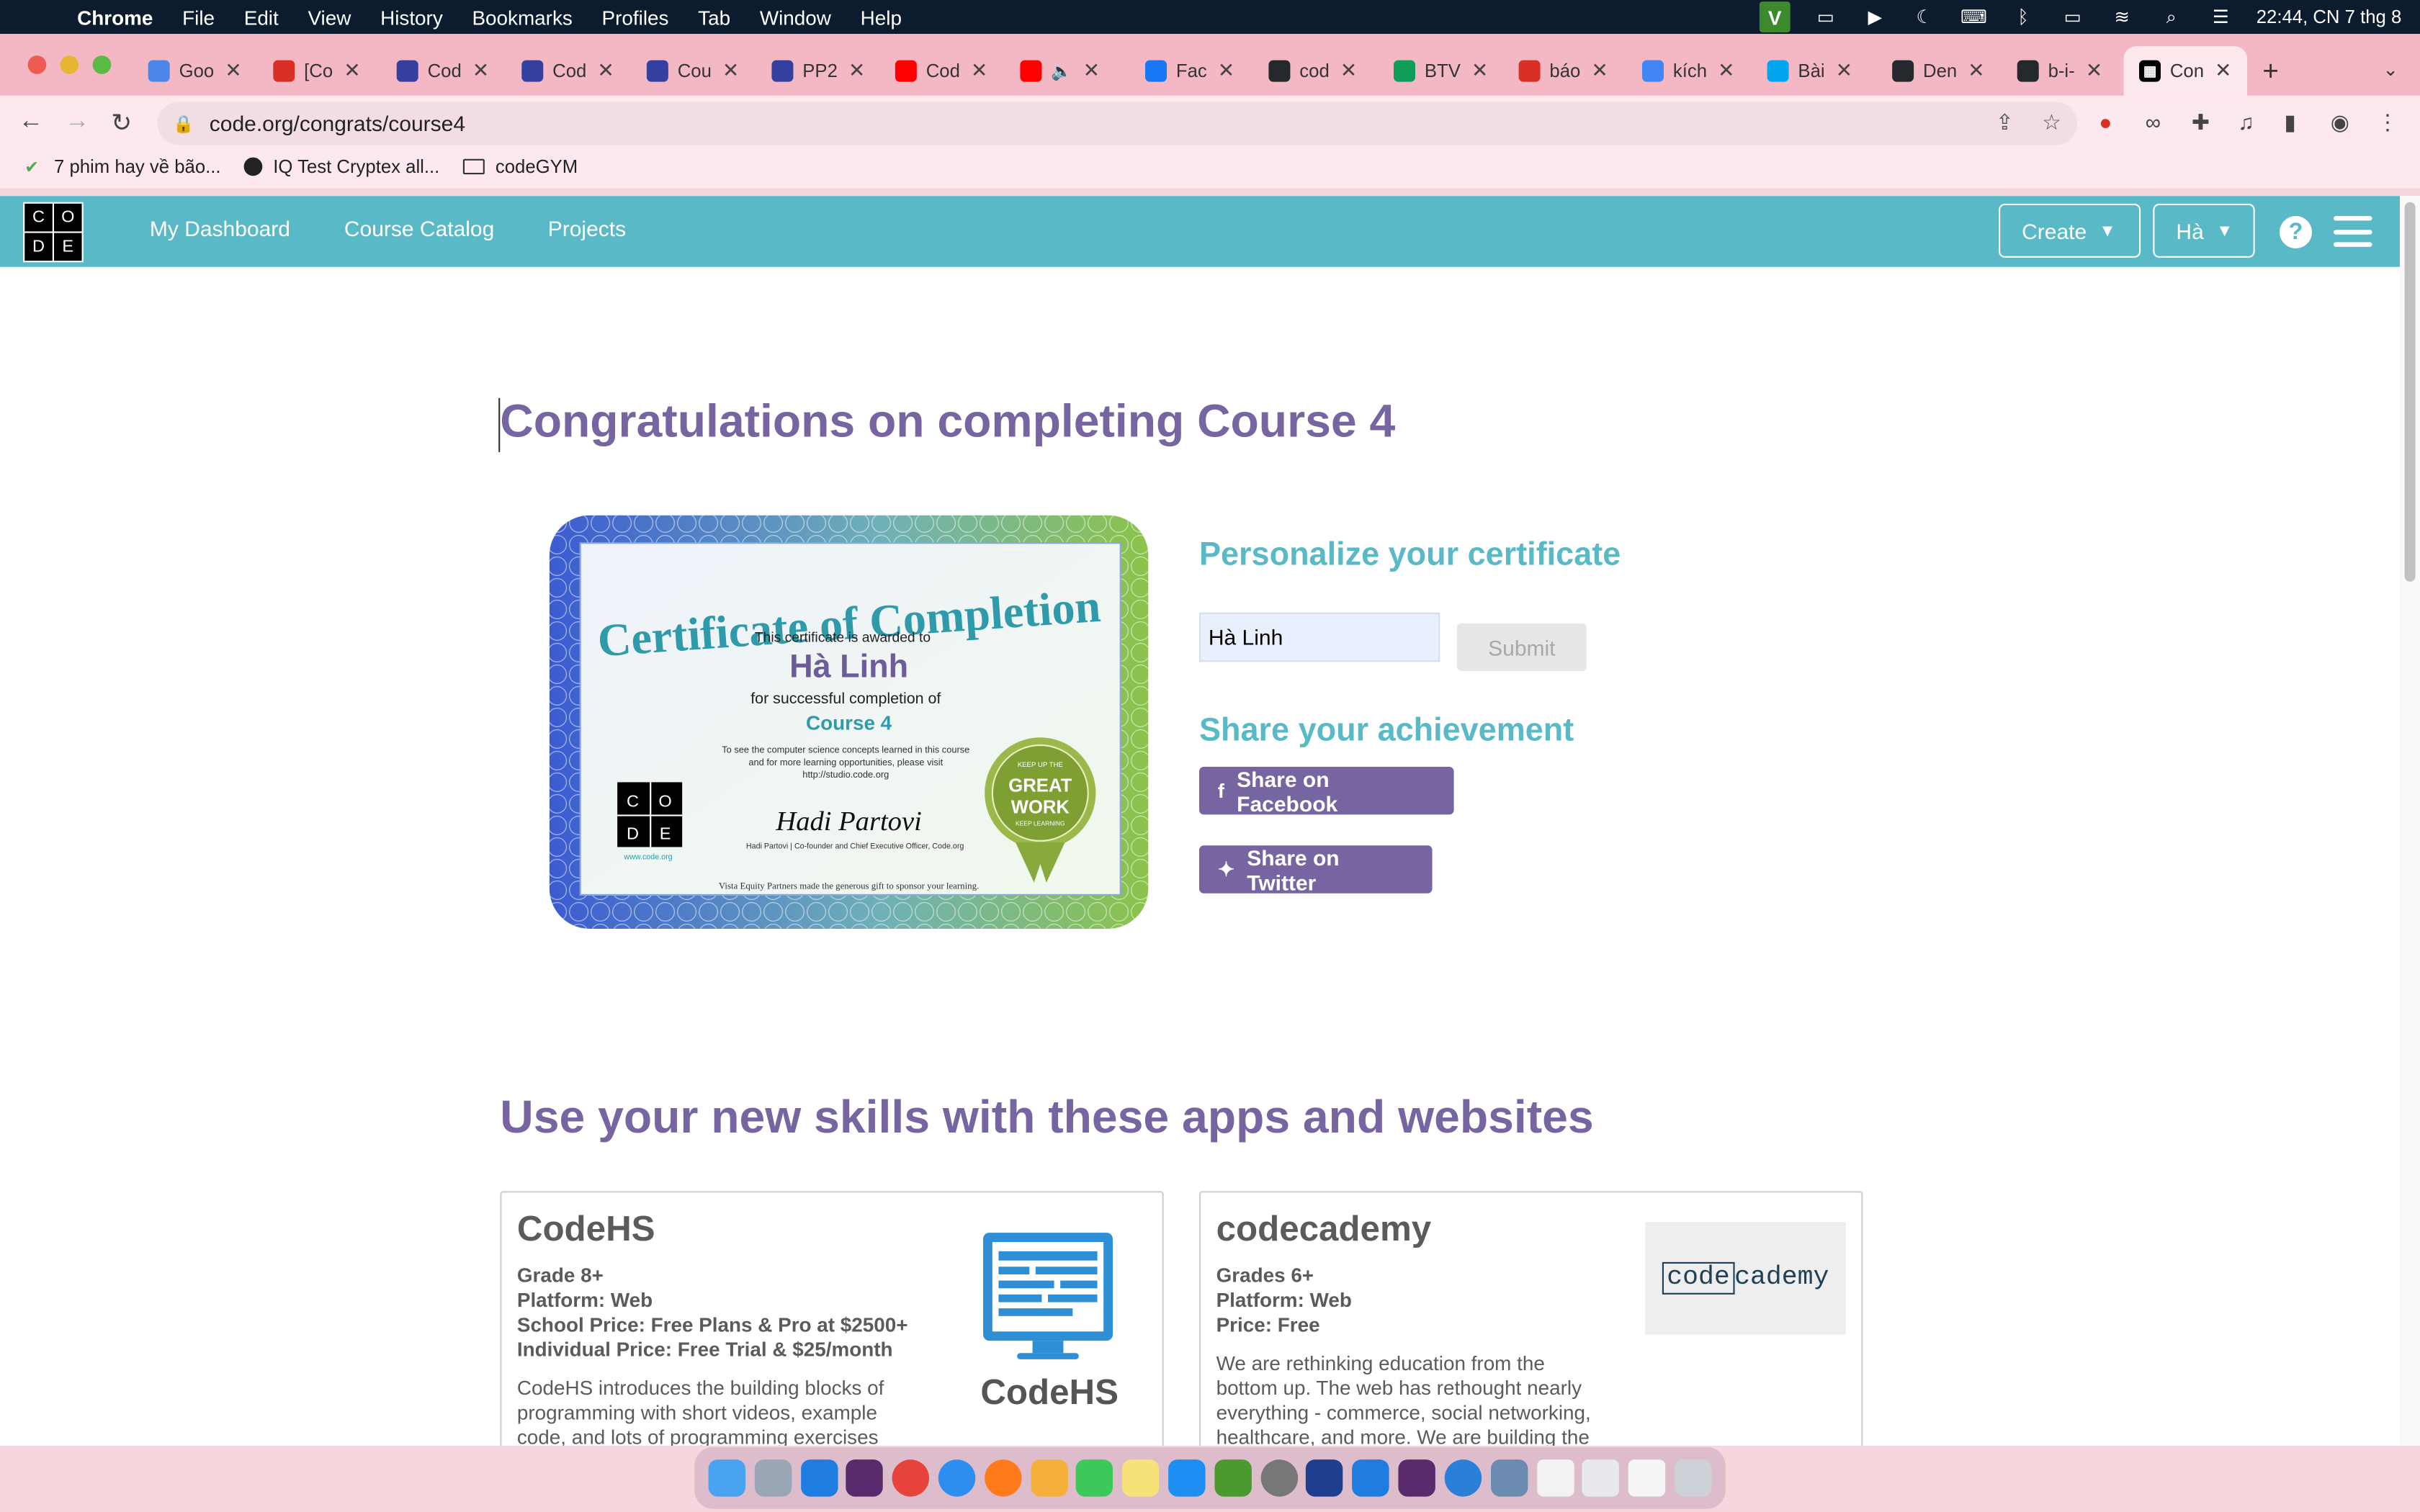 This screenshot has width=2420, height=1512. Describe the element at coordinates (692, 71) in the screenshot. I see `tab-item: Cou ✕` at that location.